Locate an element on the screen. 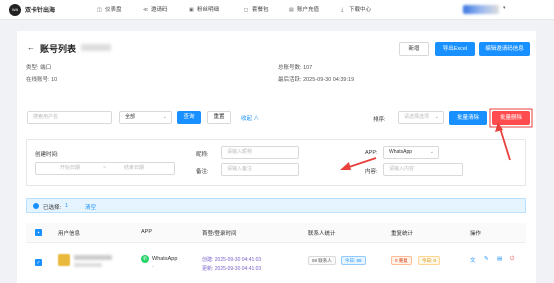 Image resolution: width=554 pixels, height=283 pixels. table-header: ▪ 用户信息 APP 首登/登录时间 联系人统计 重复统计 操作 is located at coordinates (276, 233).